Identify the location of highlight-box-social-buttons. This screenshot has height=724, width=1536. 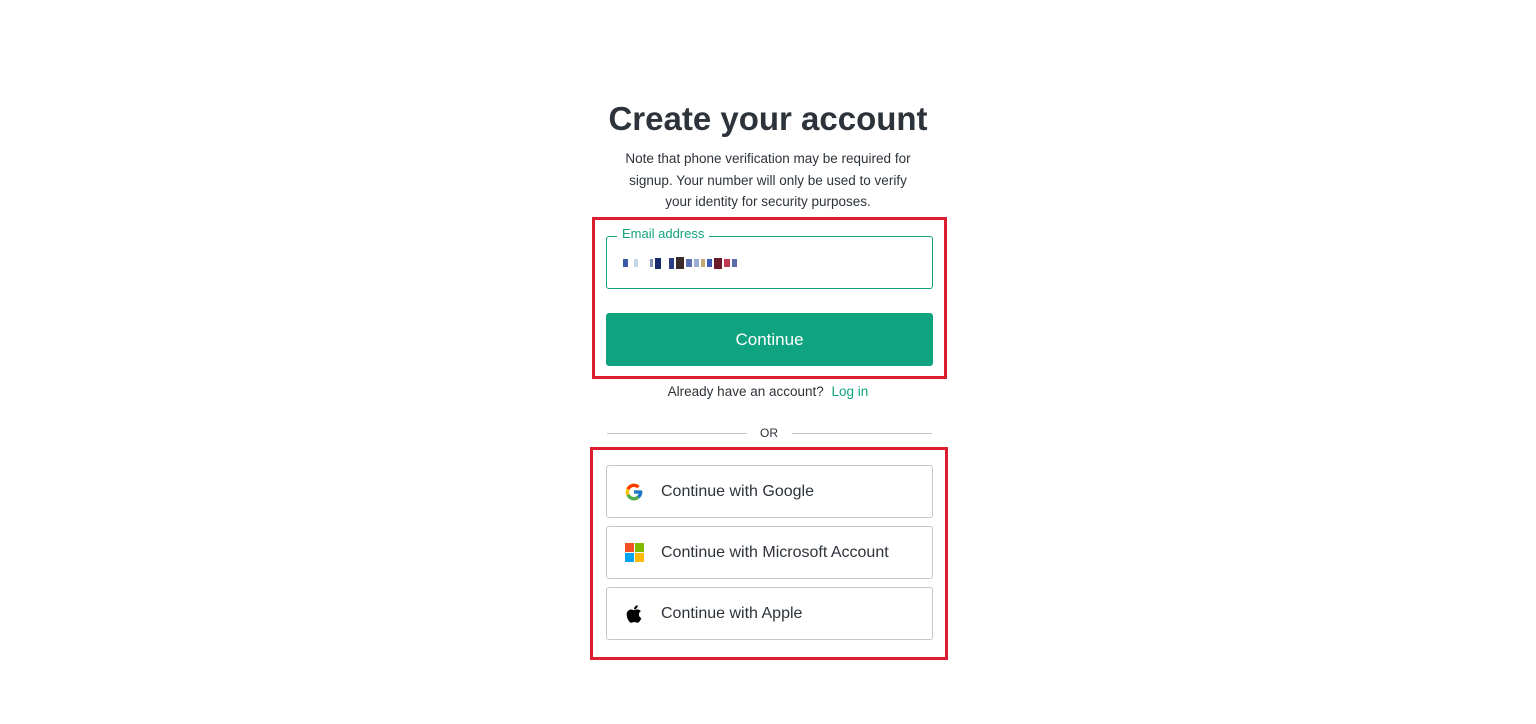
(769, 553).